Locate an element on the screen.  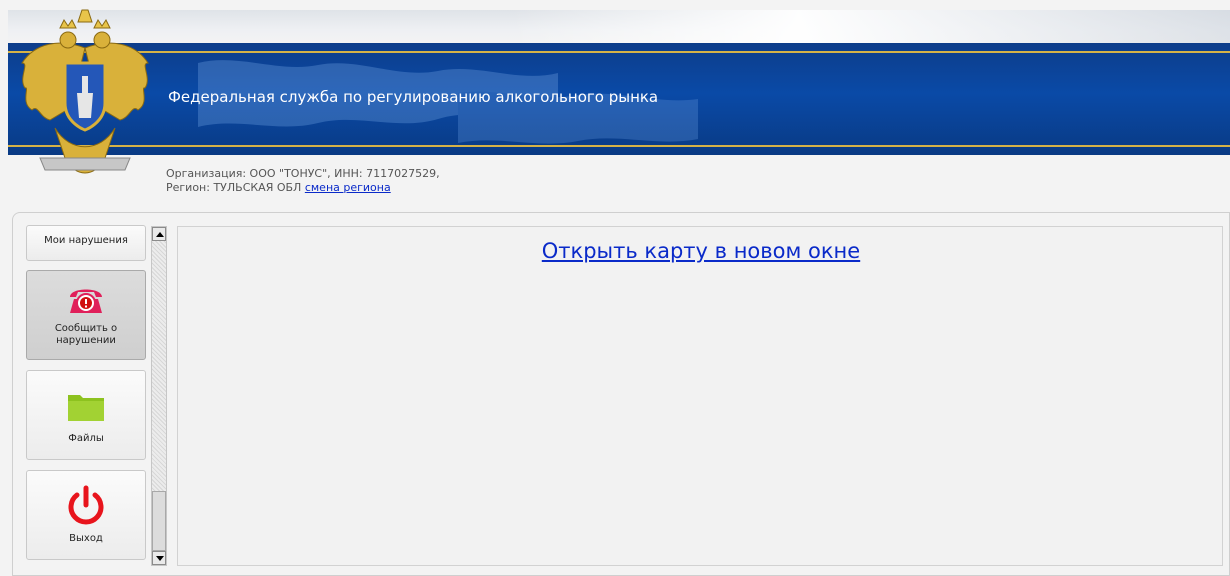
sidebar-item-label: Мои нарушения is located at coordinates (86, 240).